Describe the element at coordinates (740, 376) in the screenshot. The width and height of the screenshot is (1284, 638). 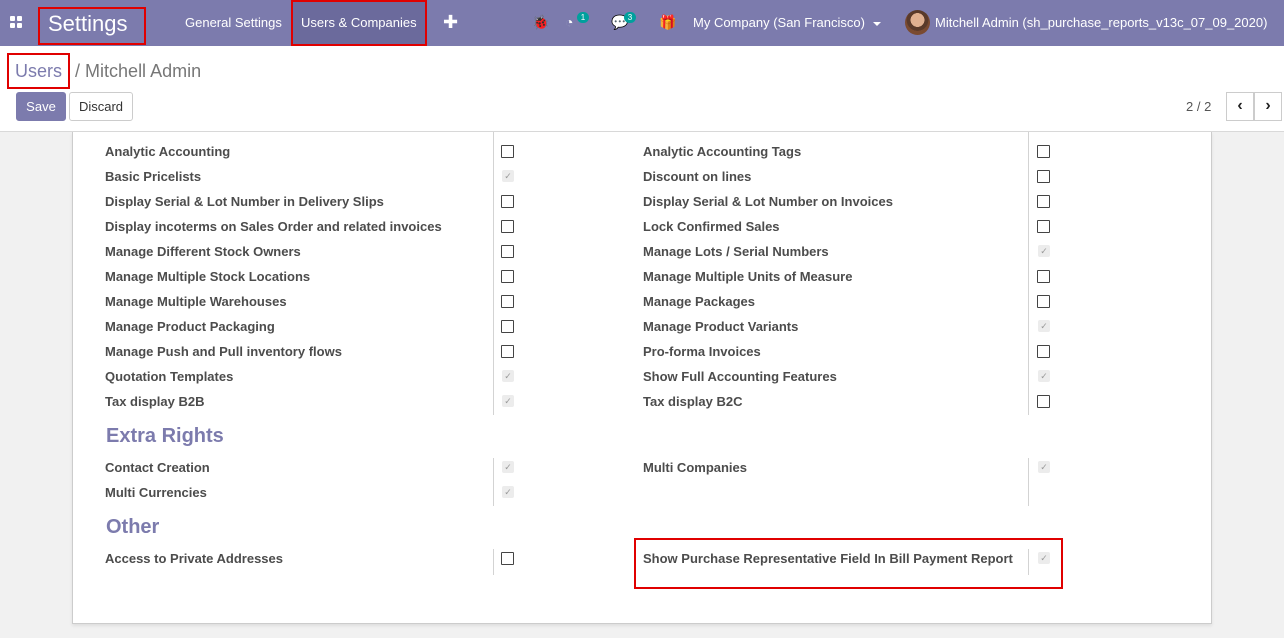
I see `field-label: Show Full Accounting Features` at that location.